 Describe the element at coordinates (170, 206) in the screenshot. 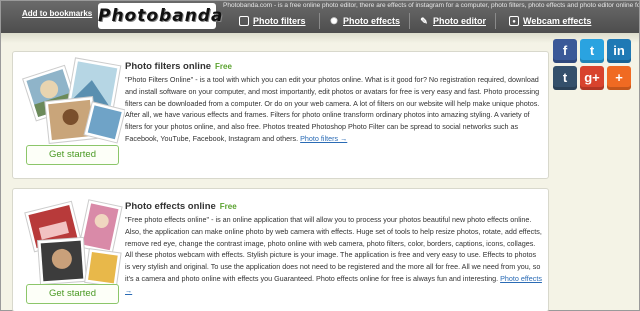

I see `card-title-text: Photo effects online` at that location.